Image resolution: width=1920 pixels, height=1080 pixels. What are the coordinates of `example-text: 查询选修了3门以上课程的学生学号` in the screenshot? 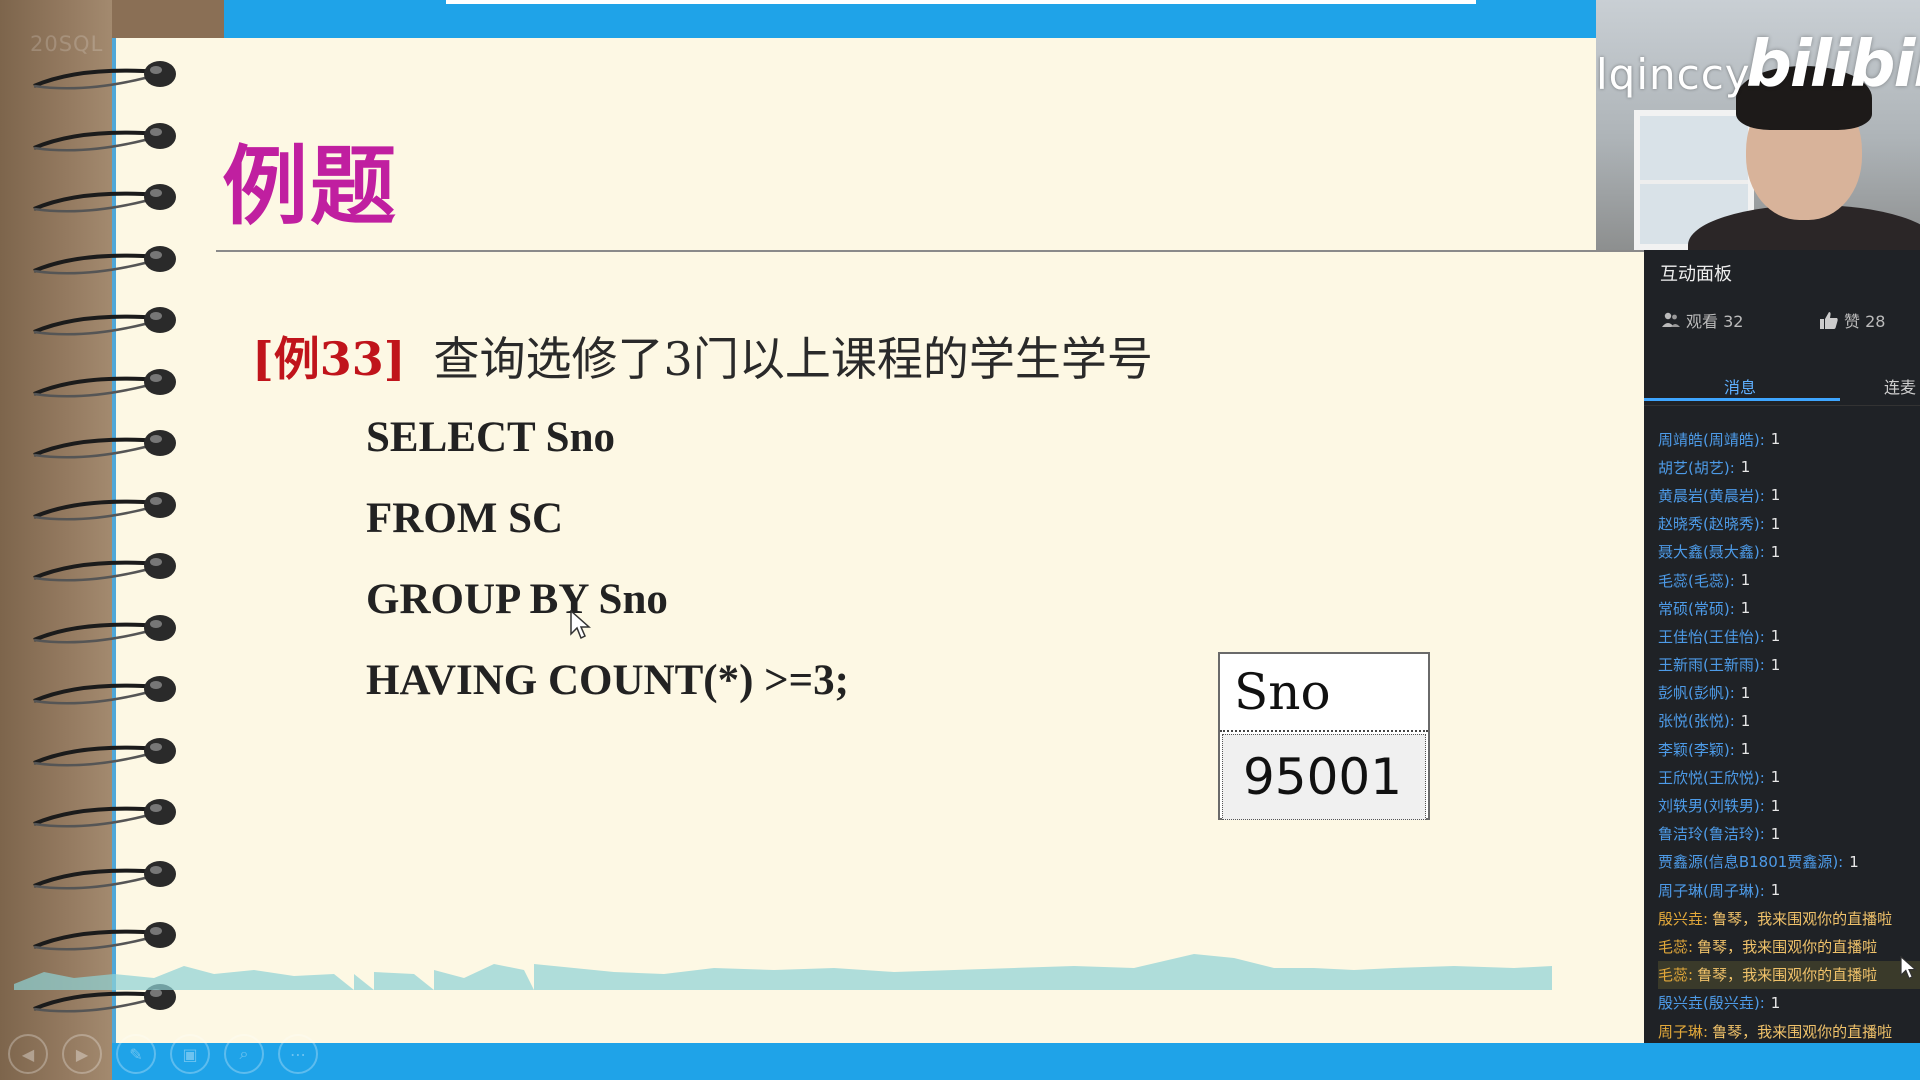 It's located at (793, 359).